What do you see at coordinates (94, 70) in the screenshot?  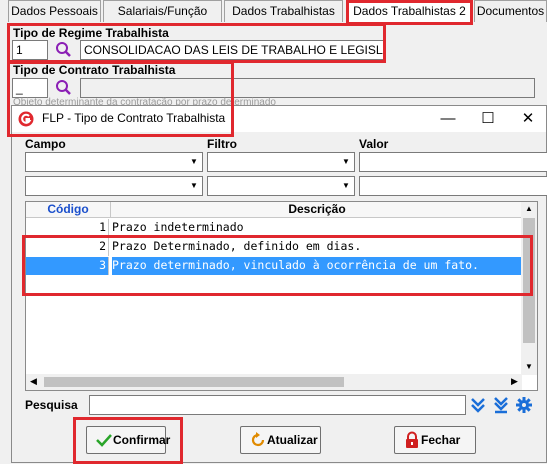 I see `contrato-label: Tipo de Contrato Trabalhista` at bounding box center [94, 70].